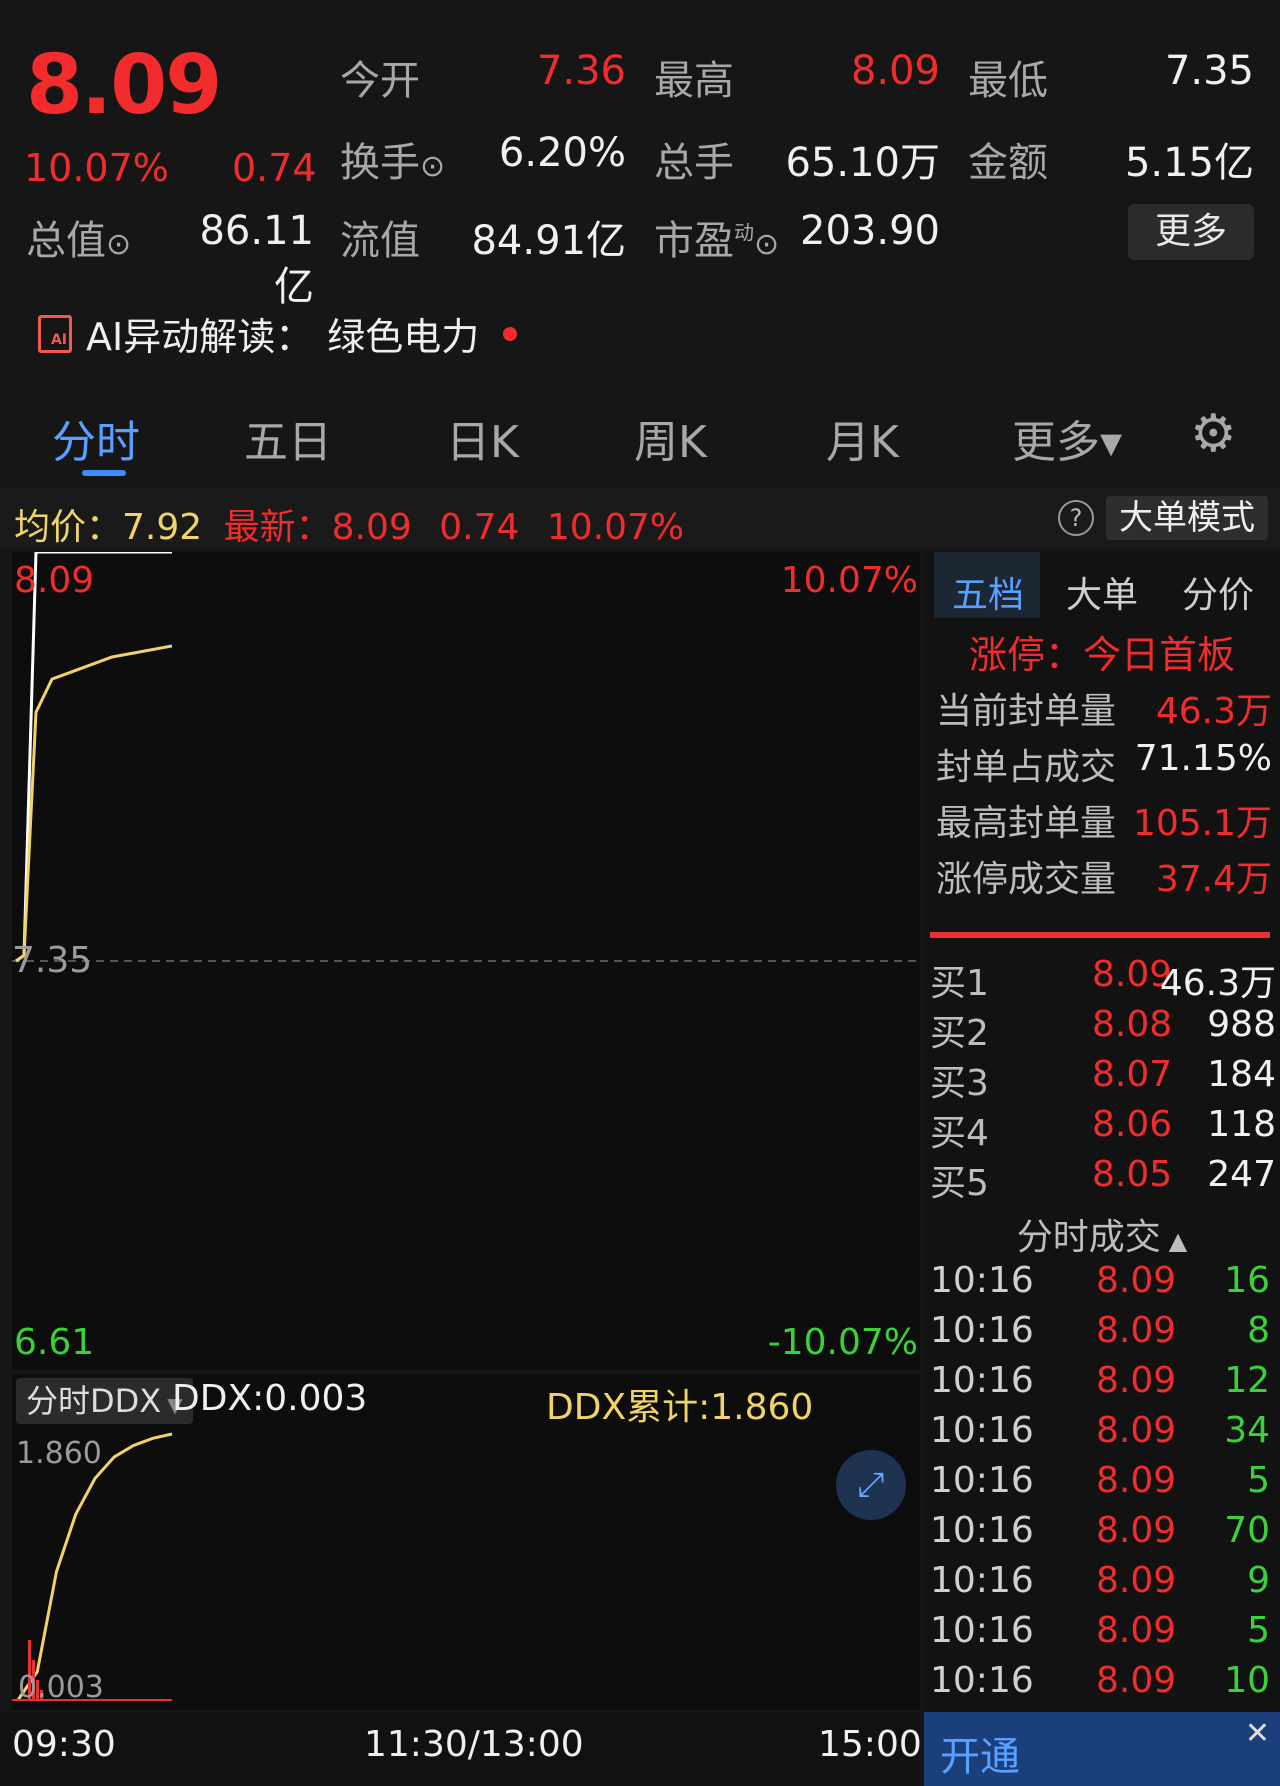  Describe the element at coordinates (1102, 1234) in the screenshot. I see `trades-toggle: 分时成交 ▲` at that location.